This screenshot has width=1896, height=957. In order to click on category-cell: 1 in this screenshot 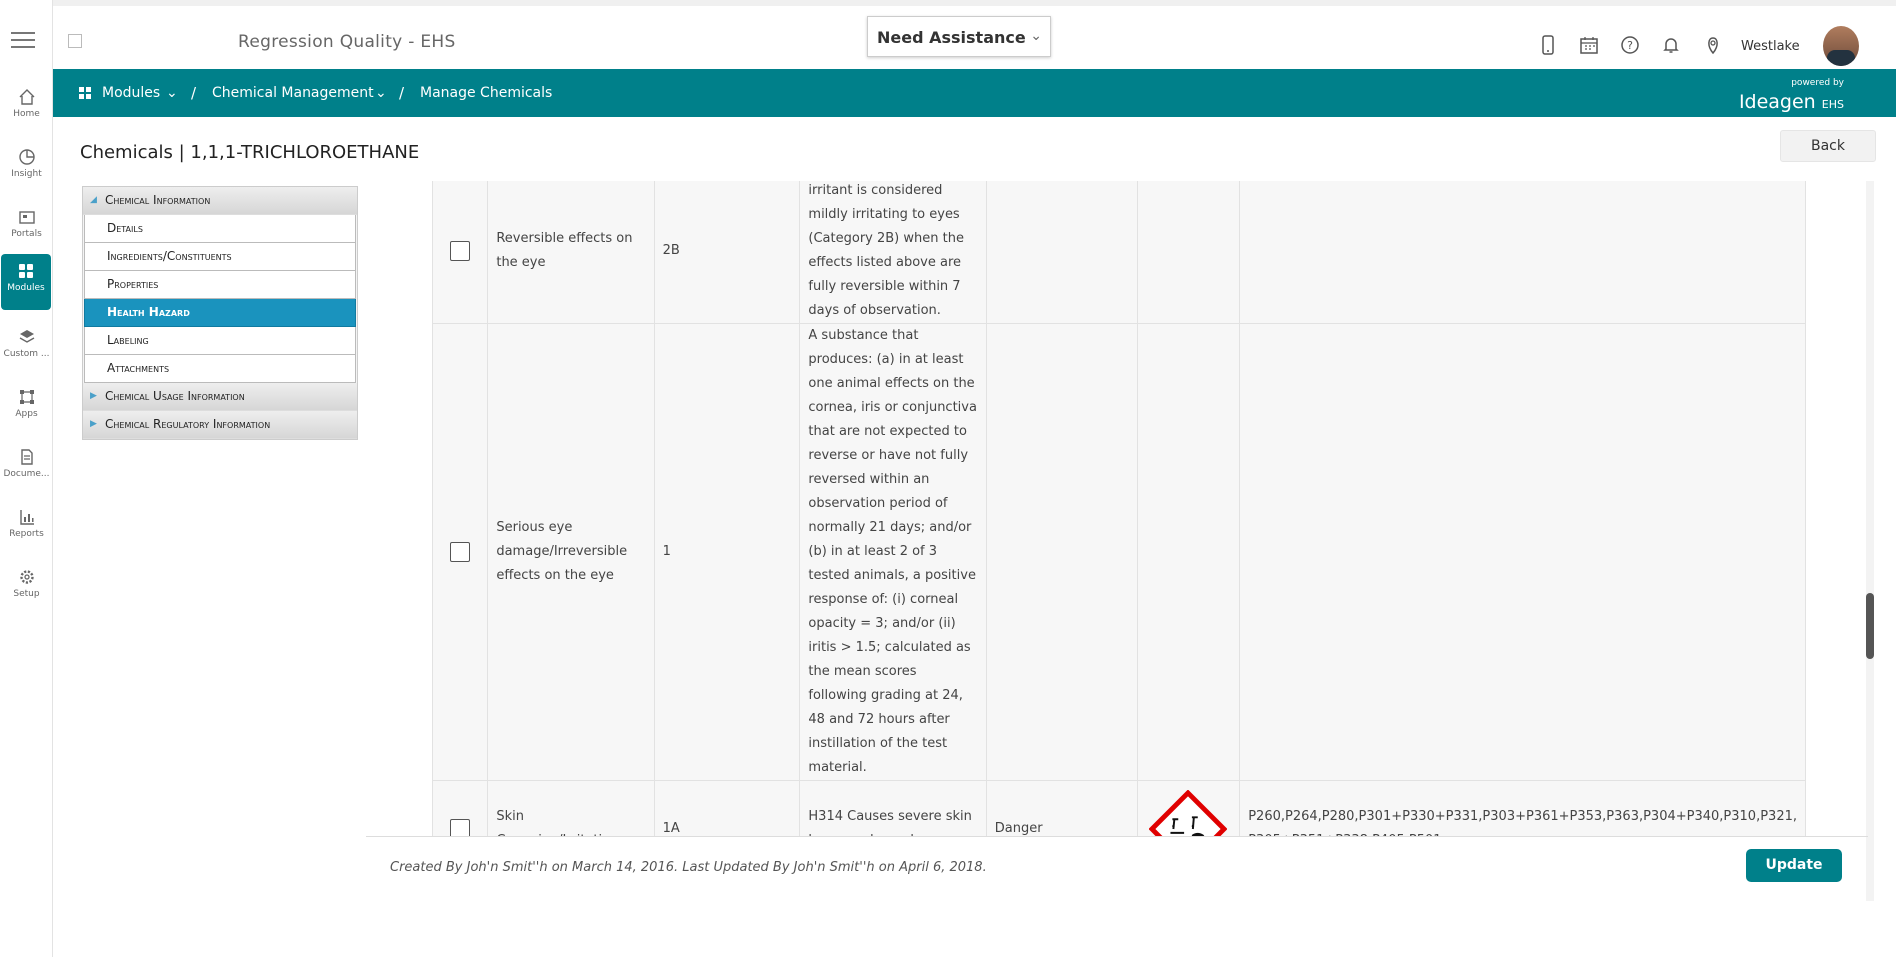, I will do `click(727, 552)`.